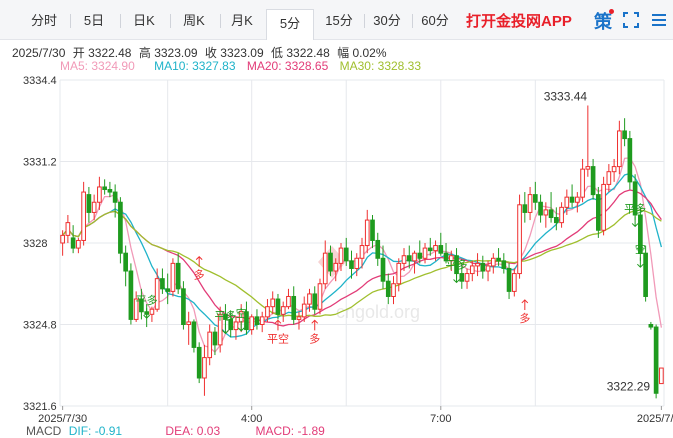  I want to click on dif-value: -0.91, so click(108, 431).